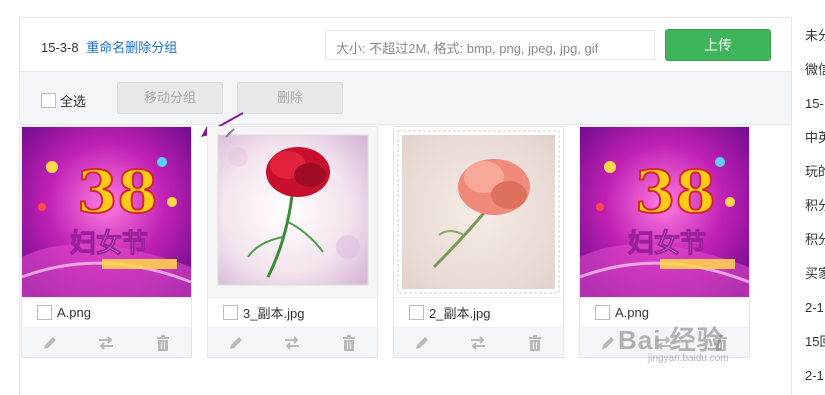 This screenshot has height=395, width=825. Describe the element at coordinates (106, 311) in the screenshot. I see `filename-row: A.png` at that location.